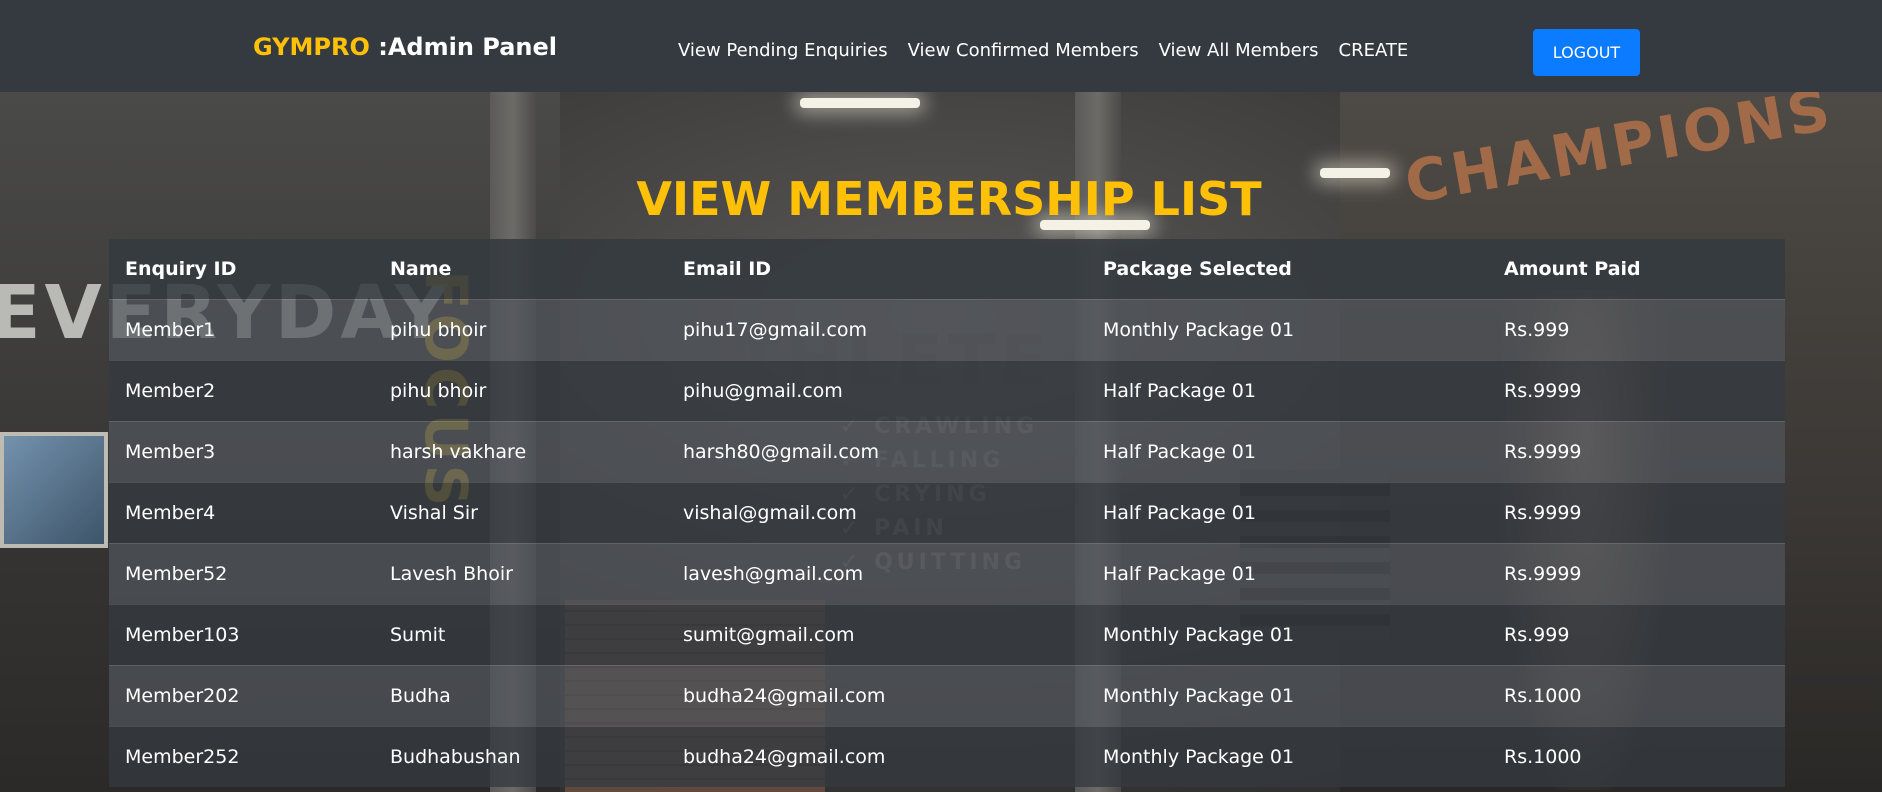 This screenshot has width=1882, height=792. What do you see at coordinates (1586, 52) in the screenshot?
I see `logout-button: LOGOUT` at bounding box center [1586, 52].